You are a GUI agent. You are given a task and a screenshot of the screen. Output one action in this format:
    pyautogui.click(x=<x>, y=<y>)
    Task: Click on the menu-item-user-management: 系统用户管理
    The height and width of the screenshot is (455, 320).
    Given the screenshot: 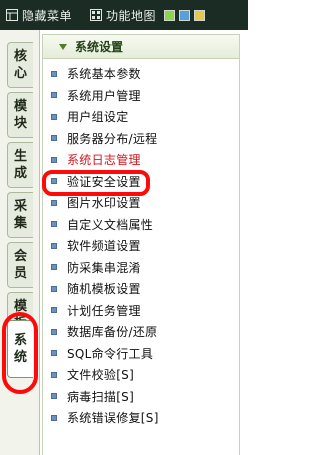 What is the action you would take?
    pyautogui.click(x=141, y=96)
    